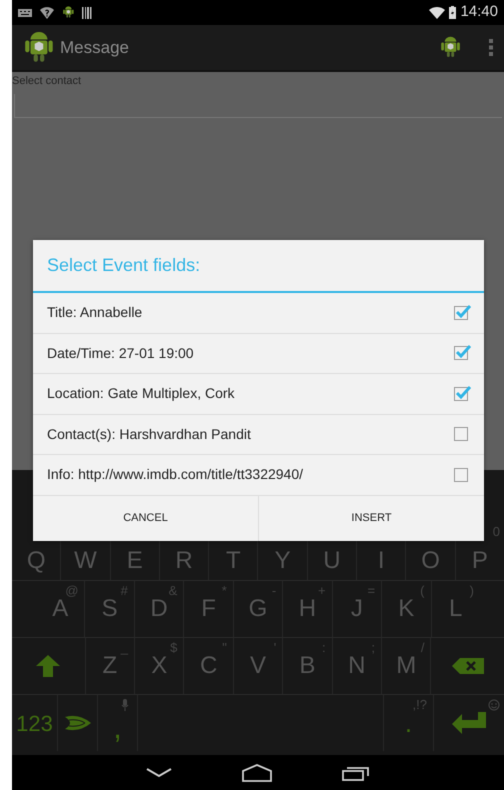  Describe the element at coordinates (408, 723) in the screenshot. I see `period-key: . ,!?` at that location.